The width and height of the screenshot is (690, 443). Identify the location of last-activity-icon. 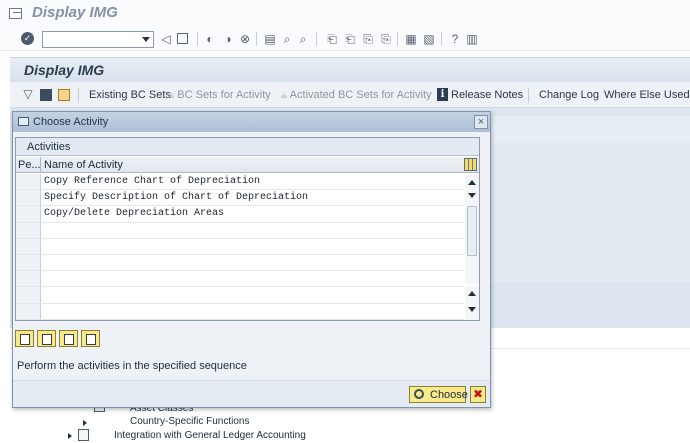
(90, 338).